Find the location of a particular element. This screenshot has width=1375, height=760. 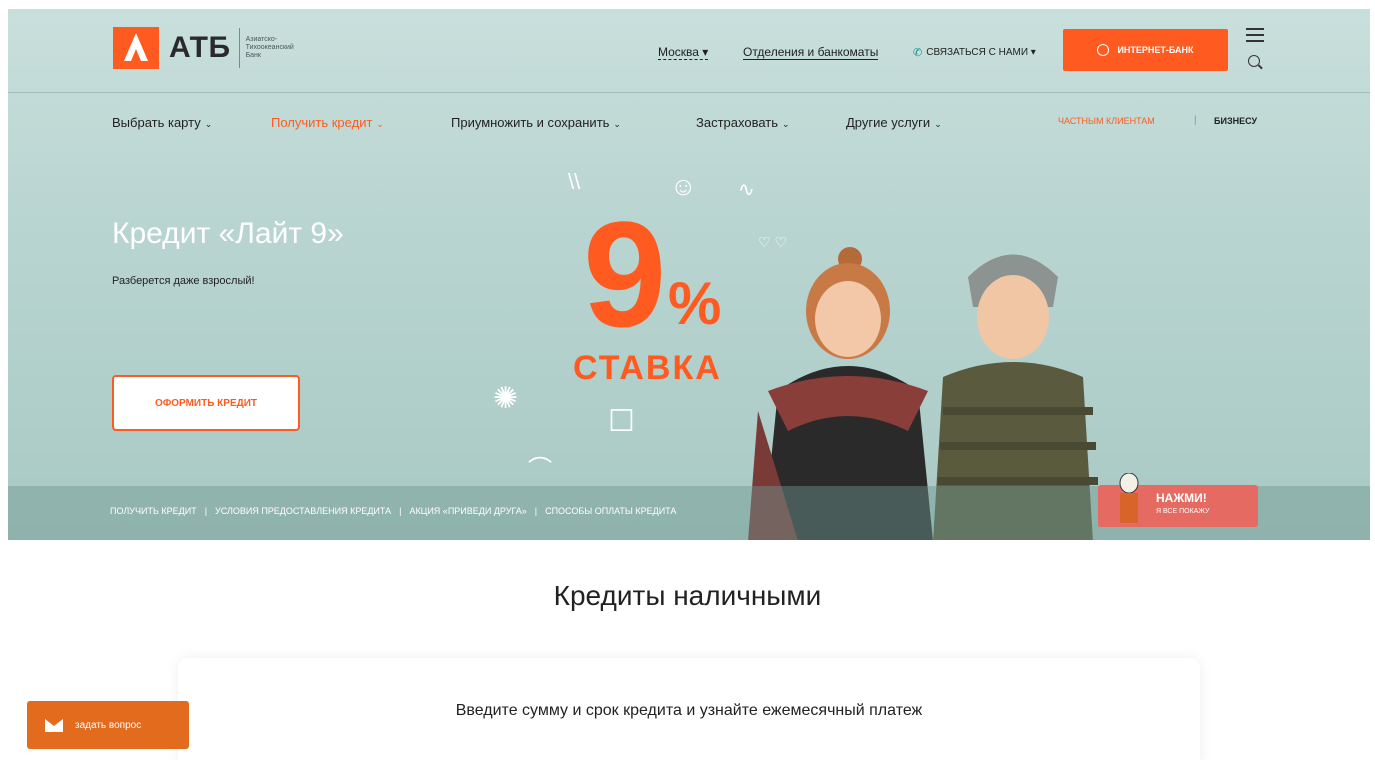

contact-dropdown: ✆ СВЯЗАТЬСЯ С НАМИ ▾ is located at coordinates (974, 52).